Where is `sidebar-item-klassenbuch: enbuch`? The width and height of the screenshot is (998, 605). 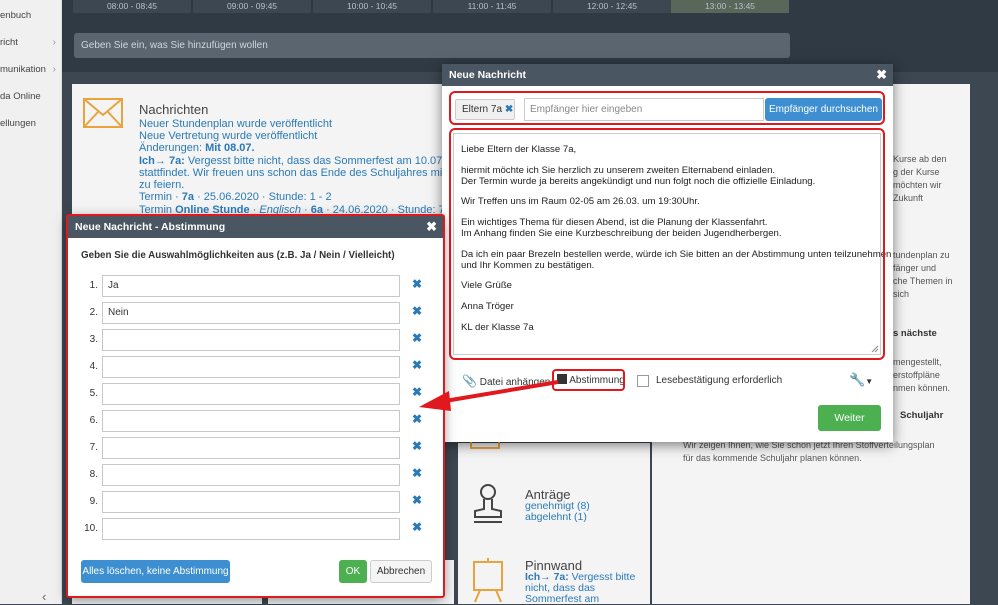
sidebar-item-klassenbuch: enbuch is located at coordinates (31, 20).